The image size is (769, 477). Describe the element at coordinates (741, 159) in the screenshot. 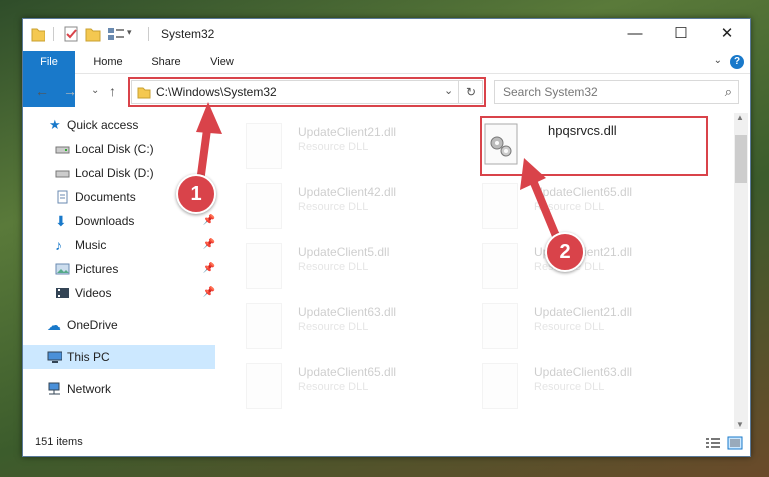

I see `scroll-thumb` at that location.